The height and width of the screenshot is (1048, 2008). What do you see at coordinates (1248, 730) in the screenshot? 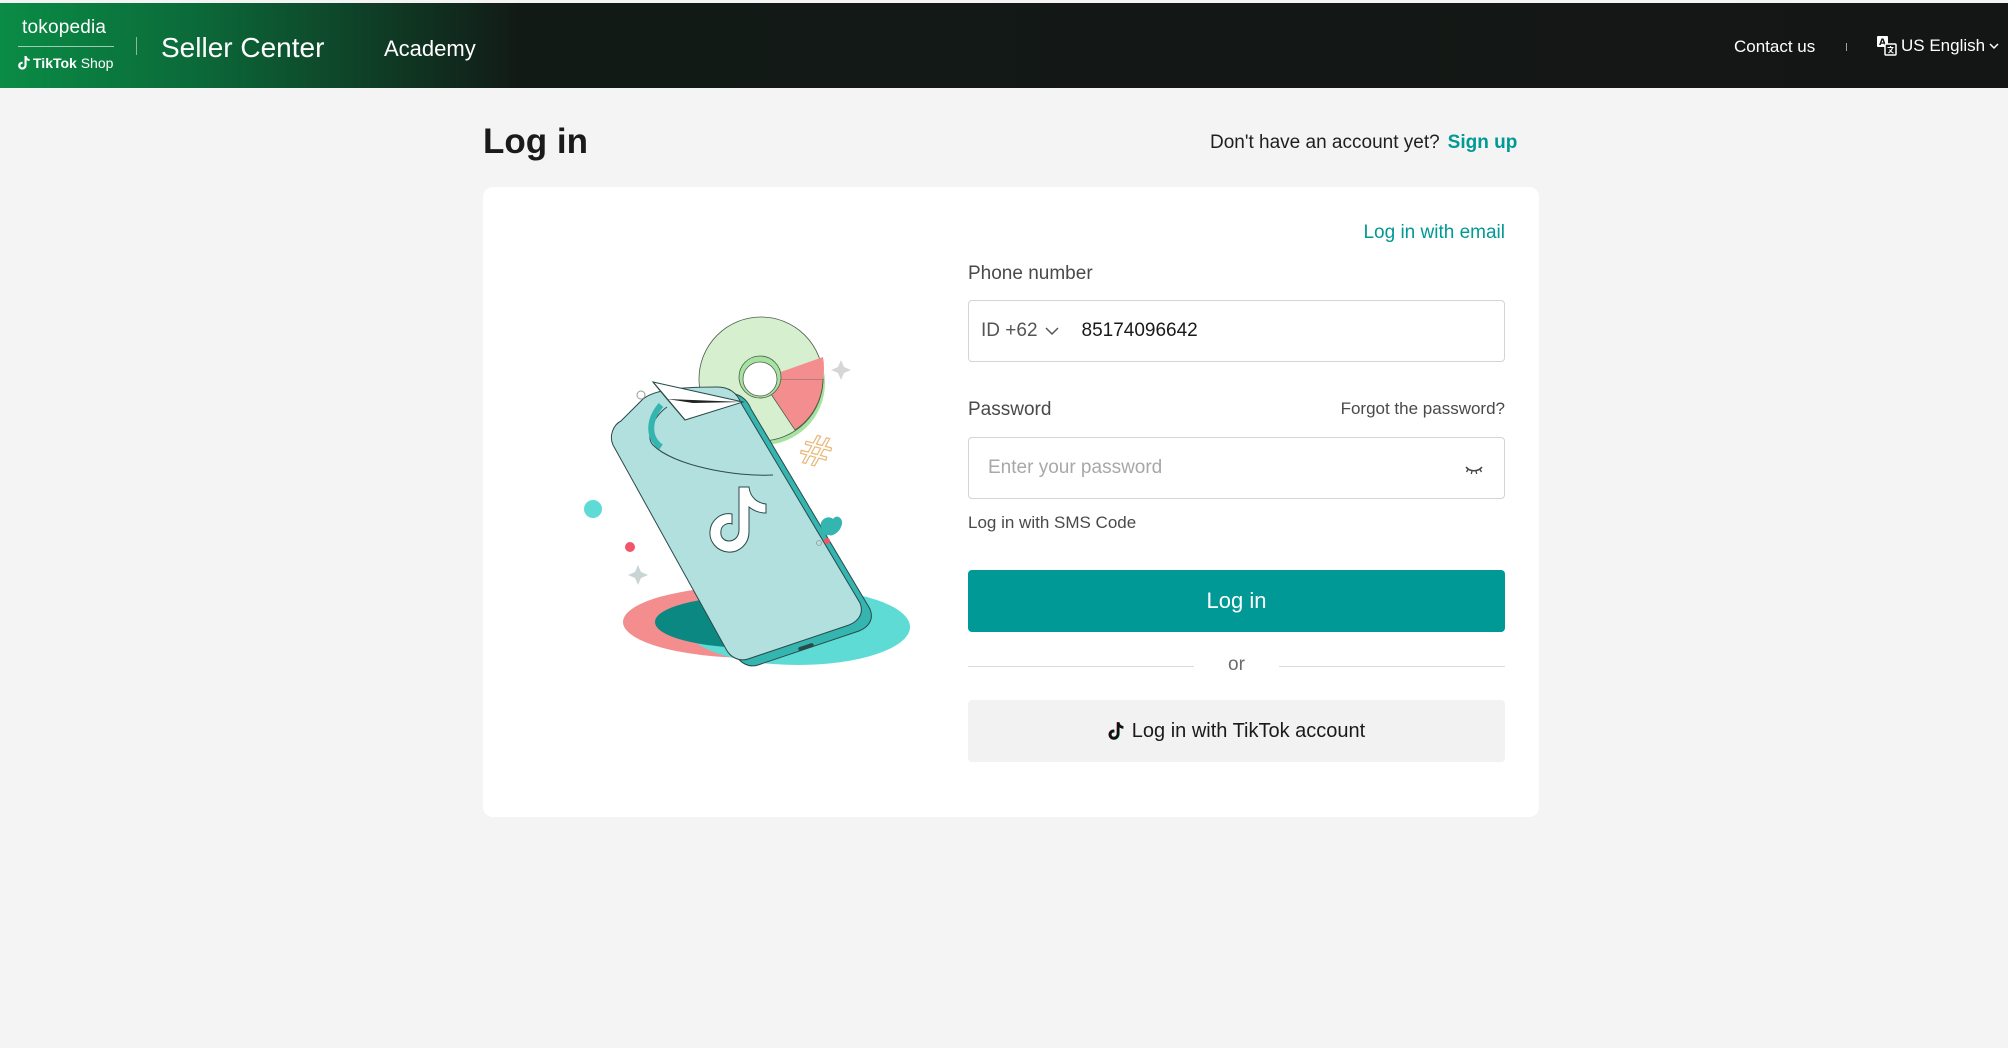
I see `tiktok-login-label: Log in with TikTok account` at bounding box center [1248, 730].